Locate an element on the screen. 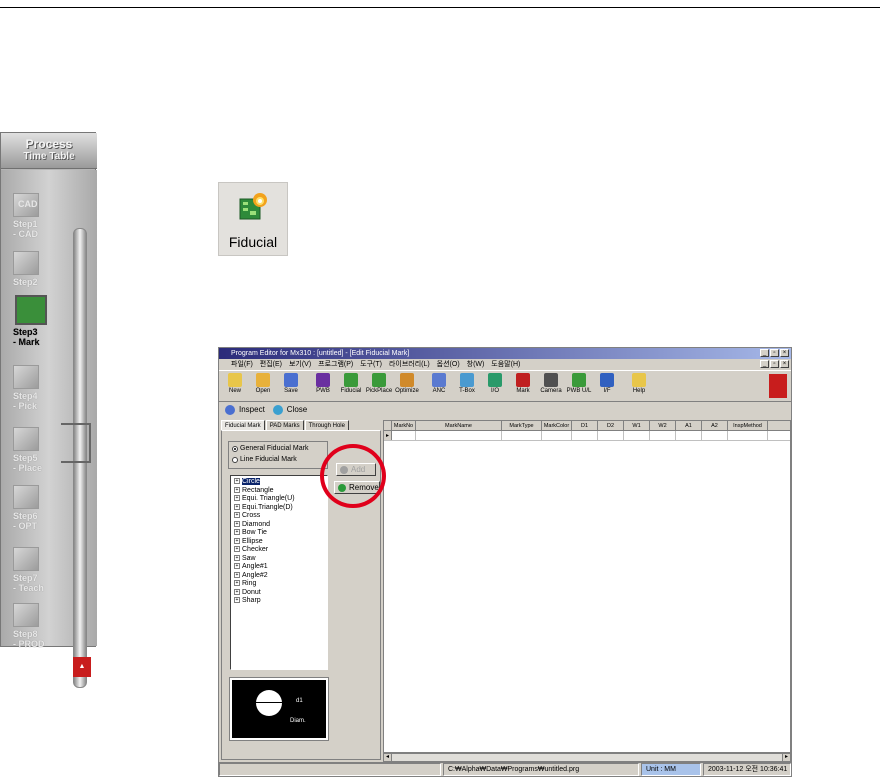 The width and height of the screenshot is (880, 777). child-maximize-button: ▫ is located at coordinates (774, 364).